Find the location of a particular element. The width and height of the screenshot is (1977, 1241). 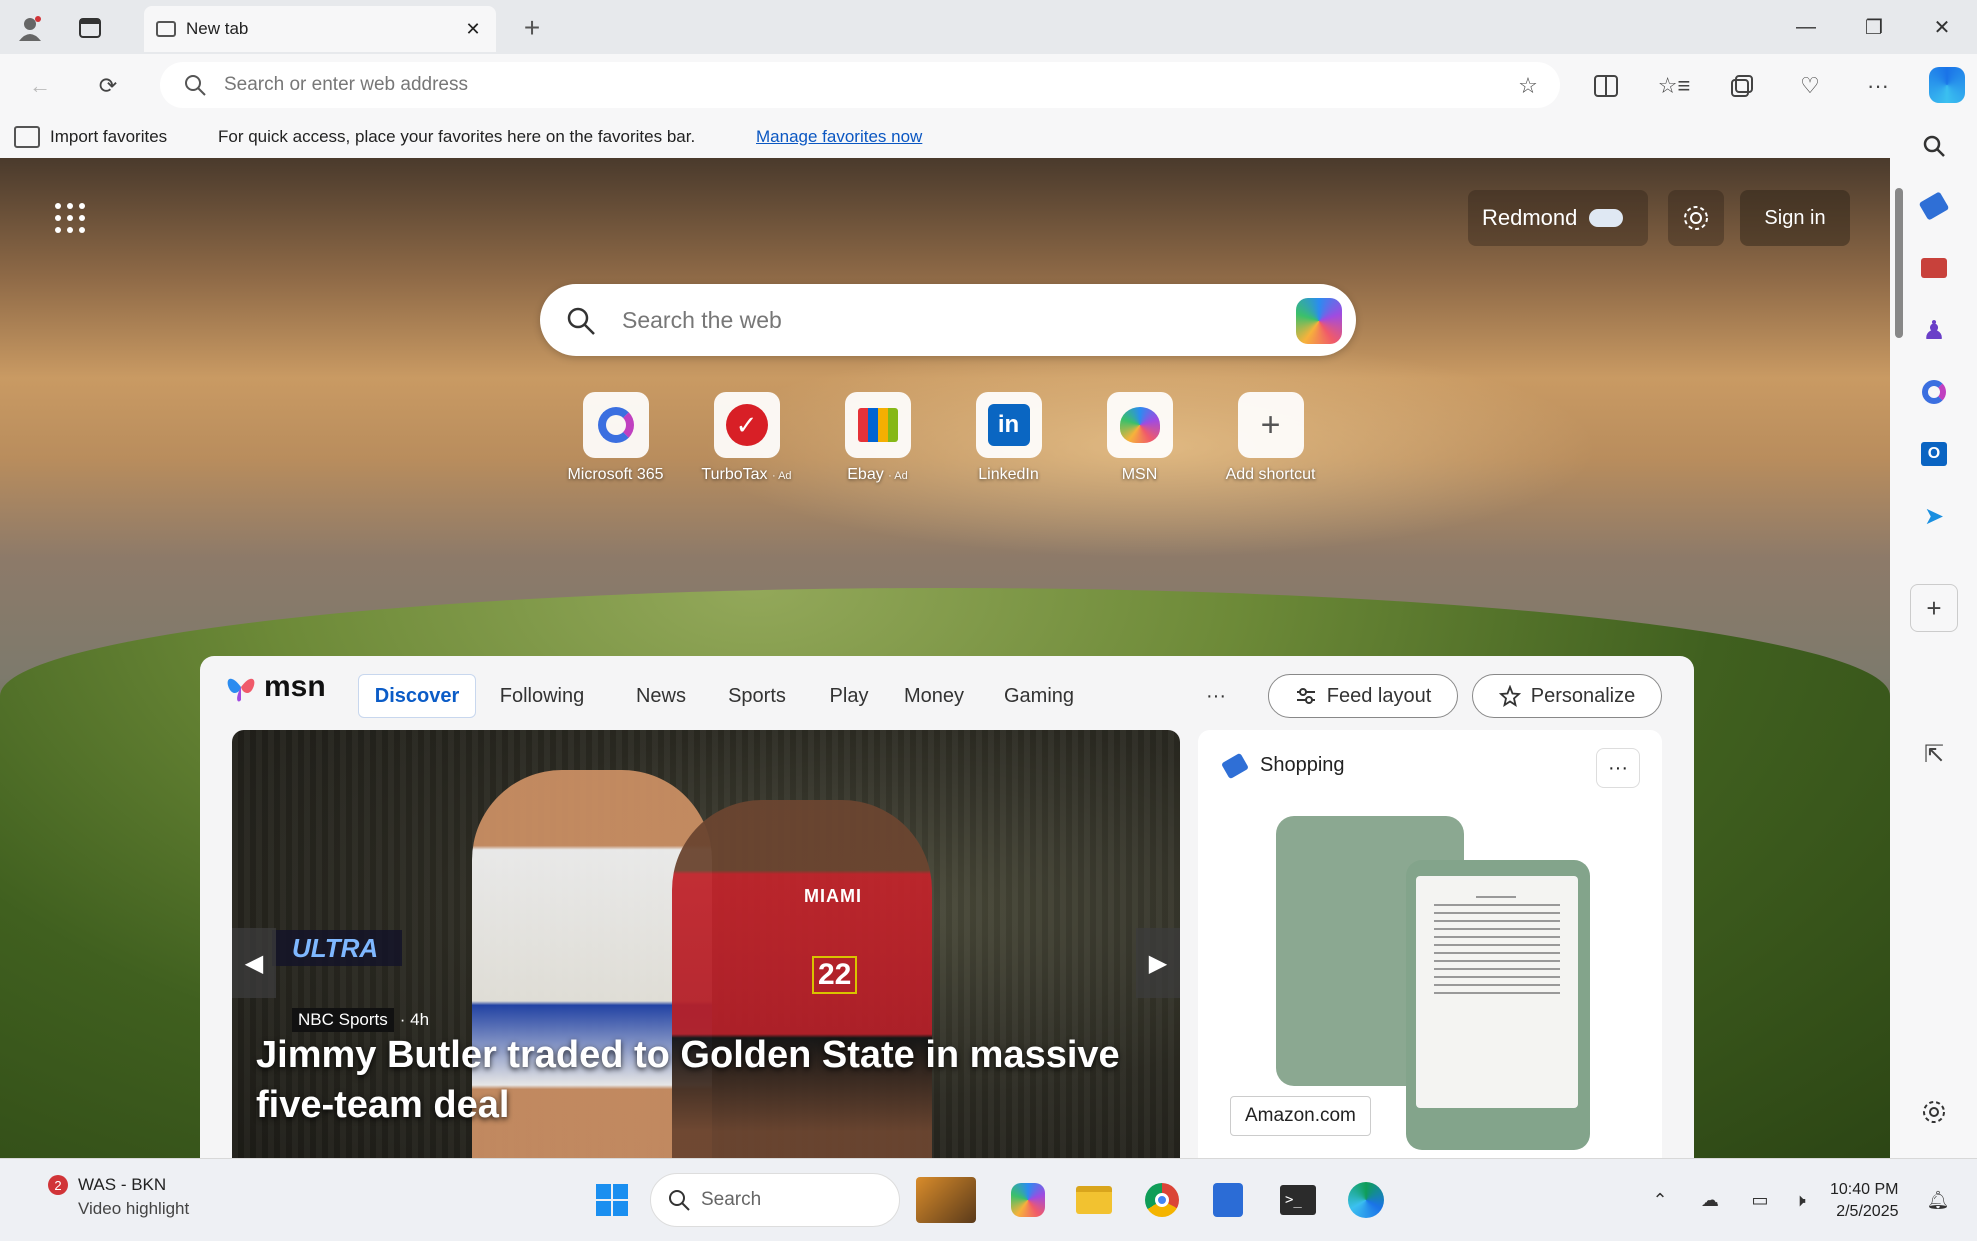

minimize-button: — is located at coordinates (1806, 27).